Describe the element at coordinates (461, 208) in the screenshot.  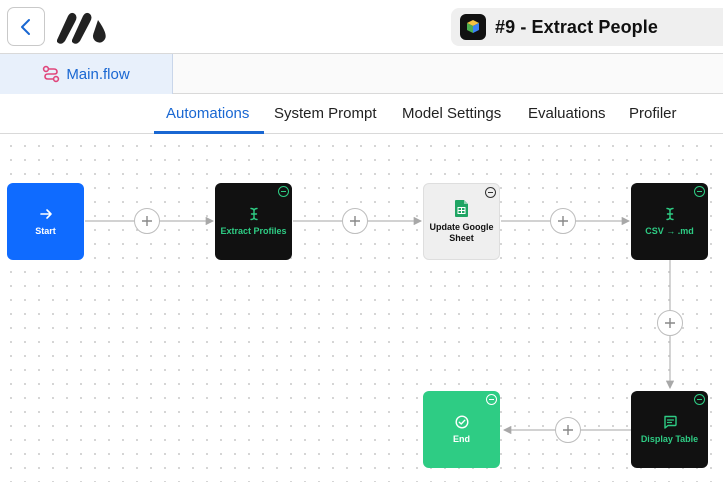
I see `google-sheets-icon` at that location.